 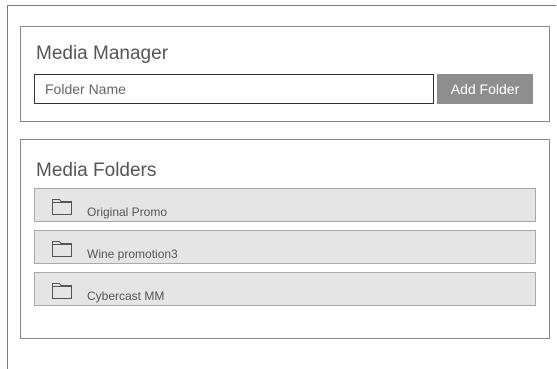 What do you see at coordinates (102, 53) in the screenshot?
I see `media-manager-title: Media Manager` at bounding box center [102, 53].